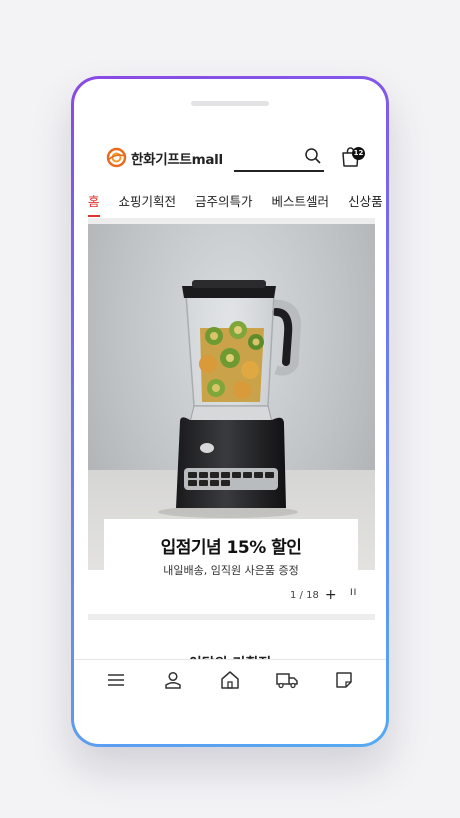 The width and height of the screenshot is (460, 818). Describe the element at coordinates (230, 103) in the screenshot. I see `speaker-notch` at that location.